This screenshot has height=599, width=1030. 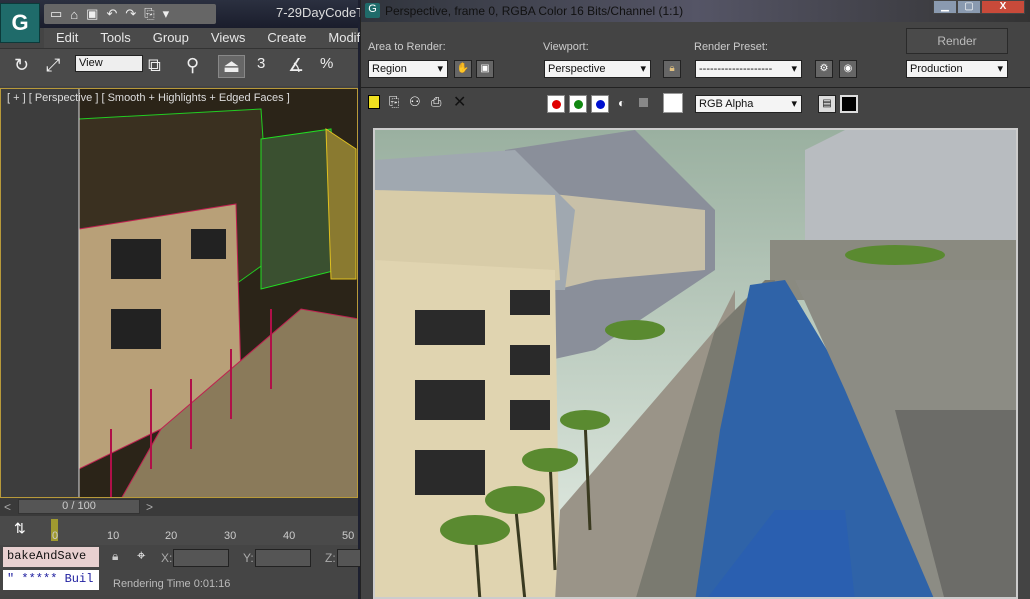 I want to click on tick-50: 50, so click(x=348, y=536).